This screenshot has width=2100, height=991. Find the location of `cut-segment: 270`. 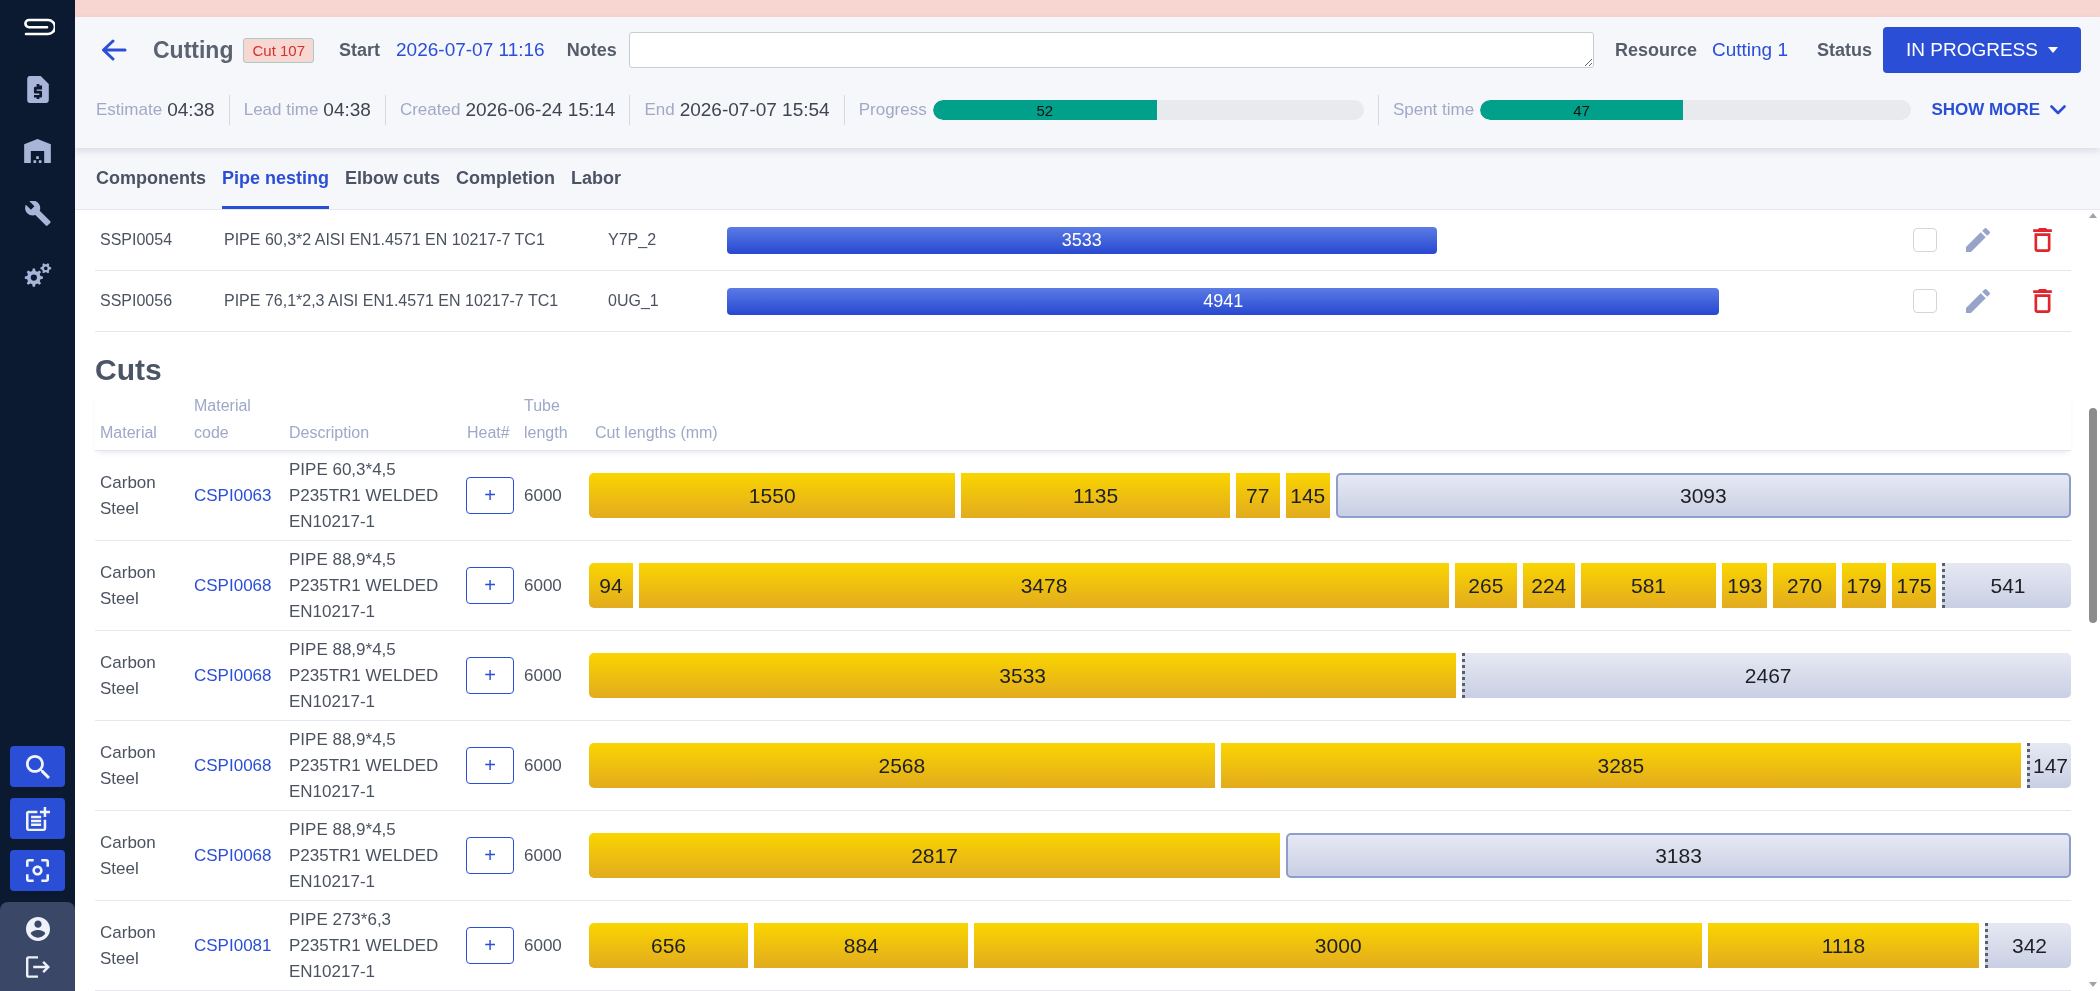

cut-segment: 270 is located at coordinates (1804, 585).